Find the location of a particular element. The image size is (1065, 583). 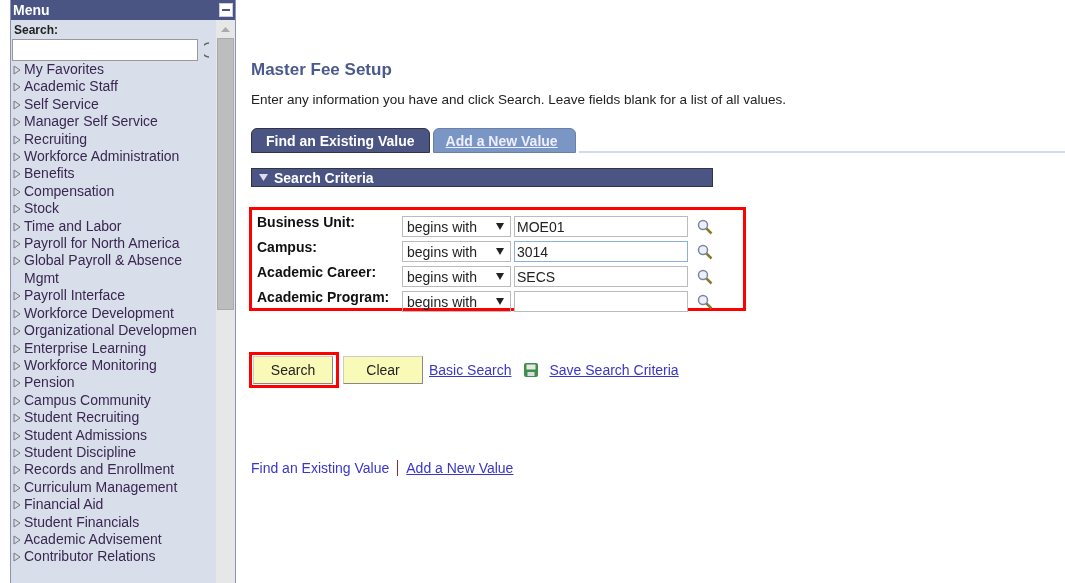

scroll-thumb is located at coordinates (225, 174).